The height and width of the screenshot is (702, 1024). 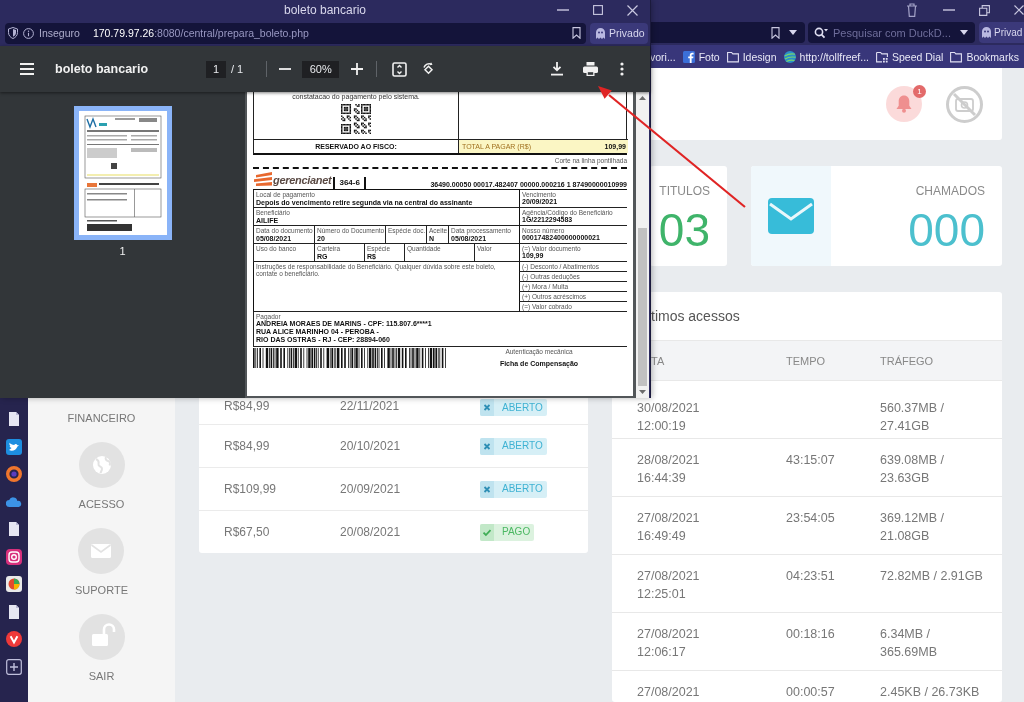 I want to click on fit-page-icon, so click(x=400, y=69).